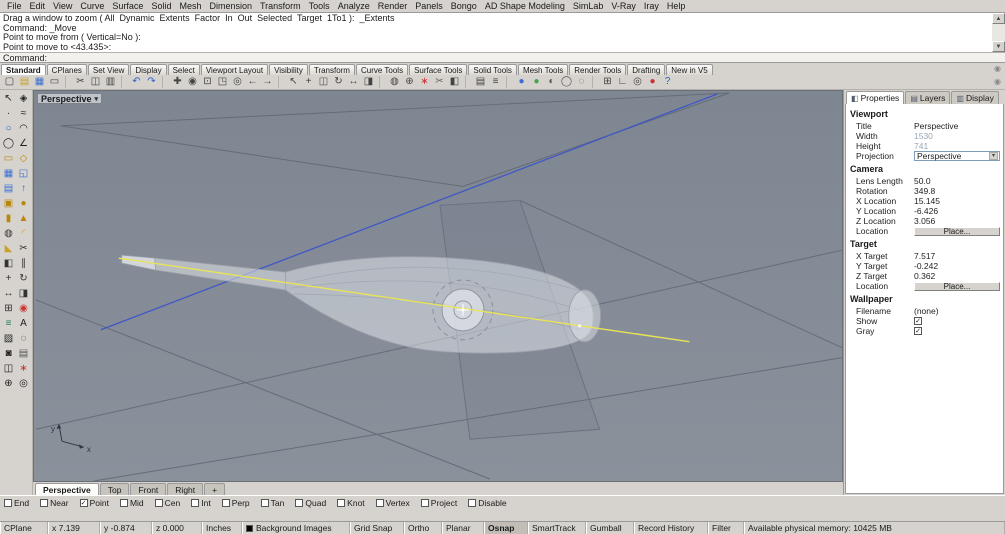  Describe the element at coordinates (368, 82) in the screenshot. I see `mirror-object-icon: ◨` at that location.